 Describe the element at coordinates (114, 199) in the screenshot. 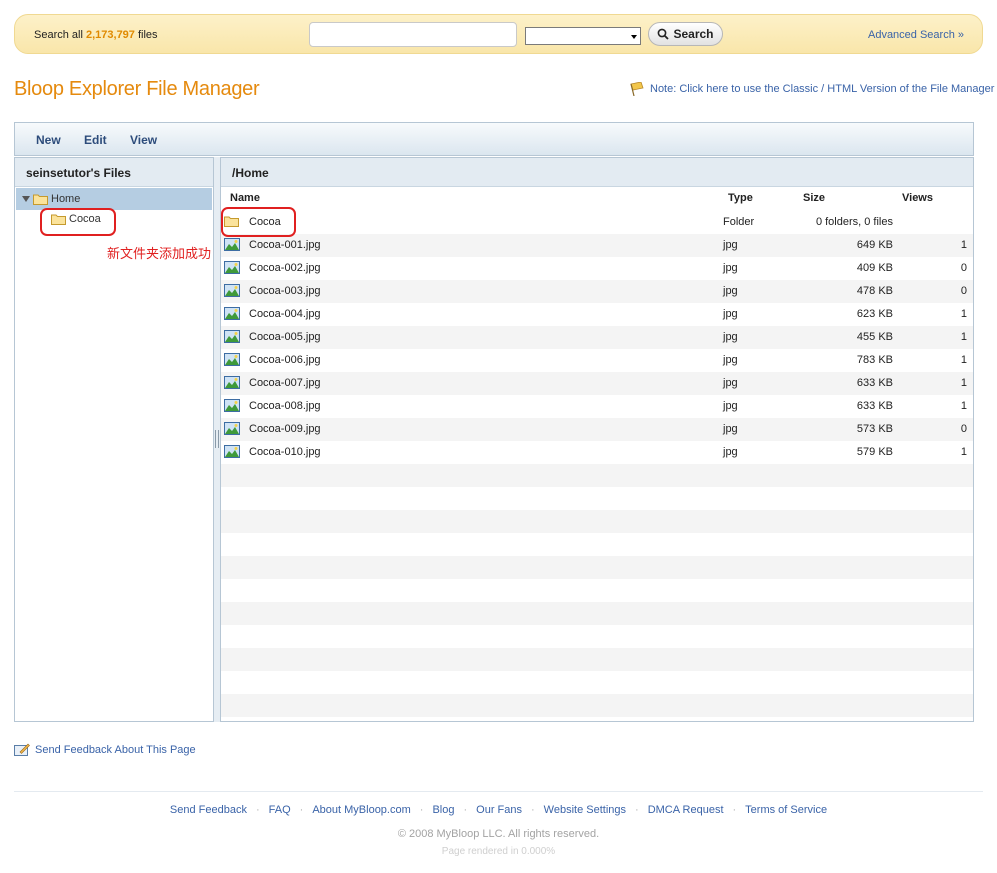

I see `tree-item-home: Home` at that location.